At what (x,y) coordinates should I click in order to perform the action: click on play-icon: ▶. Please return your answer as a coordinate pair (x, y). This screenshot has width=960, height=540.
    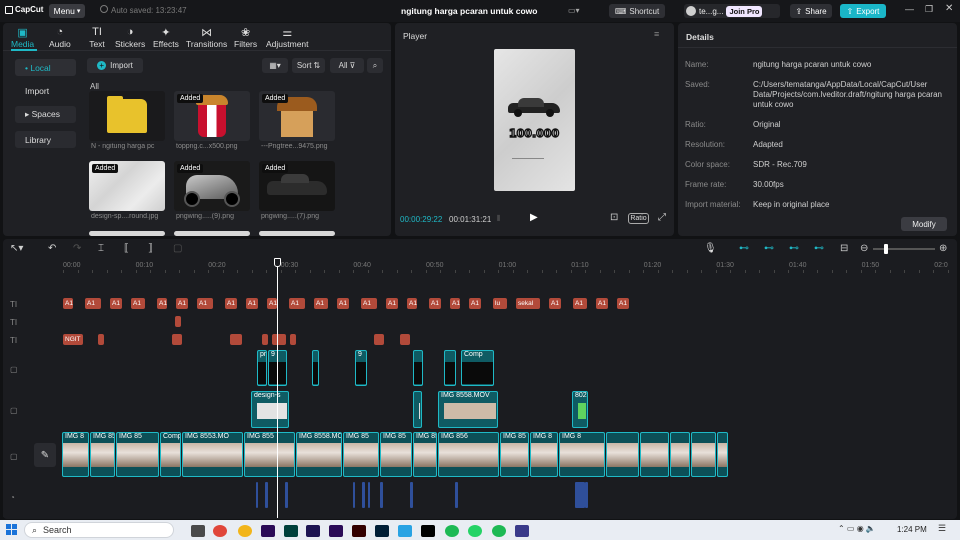
    Looking at the image, I should click on (534, 217).